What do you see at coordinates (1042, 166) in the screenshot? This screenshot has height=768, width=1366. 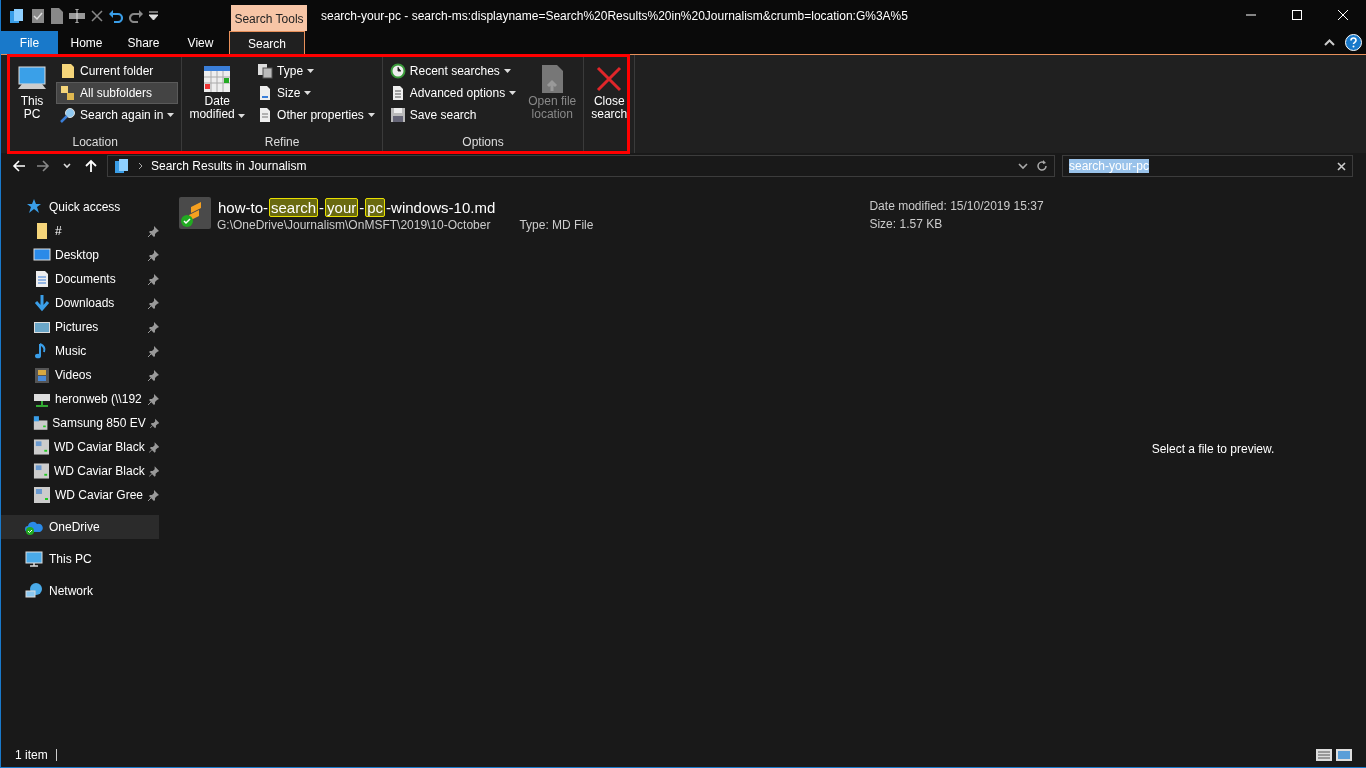 I see `refresh-icon` at bounding box center [1042, 166].